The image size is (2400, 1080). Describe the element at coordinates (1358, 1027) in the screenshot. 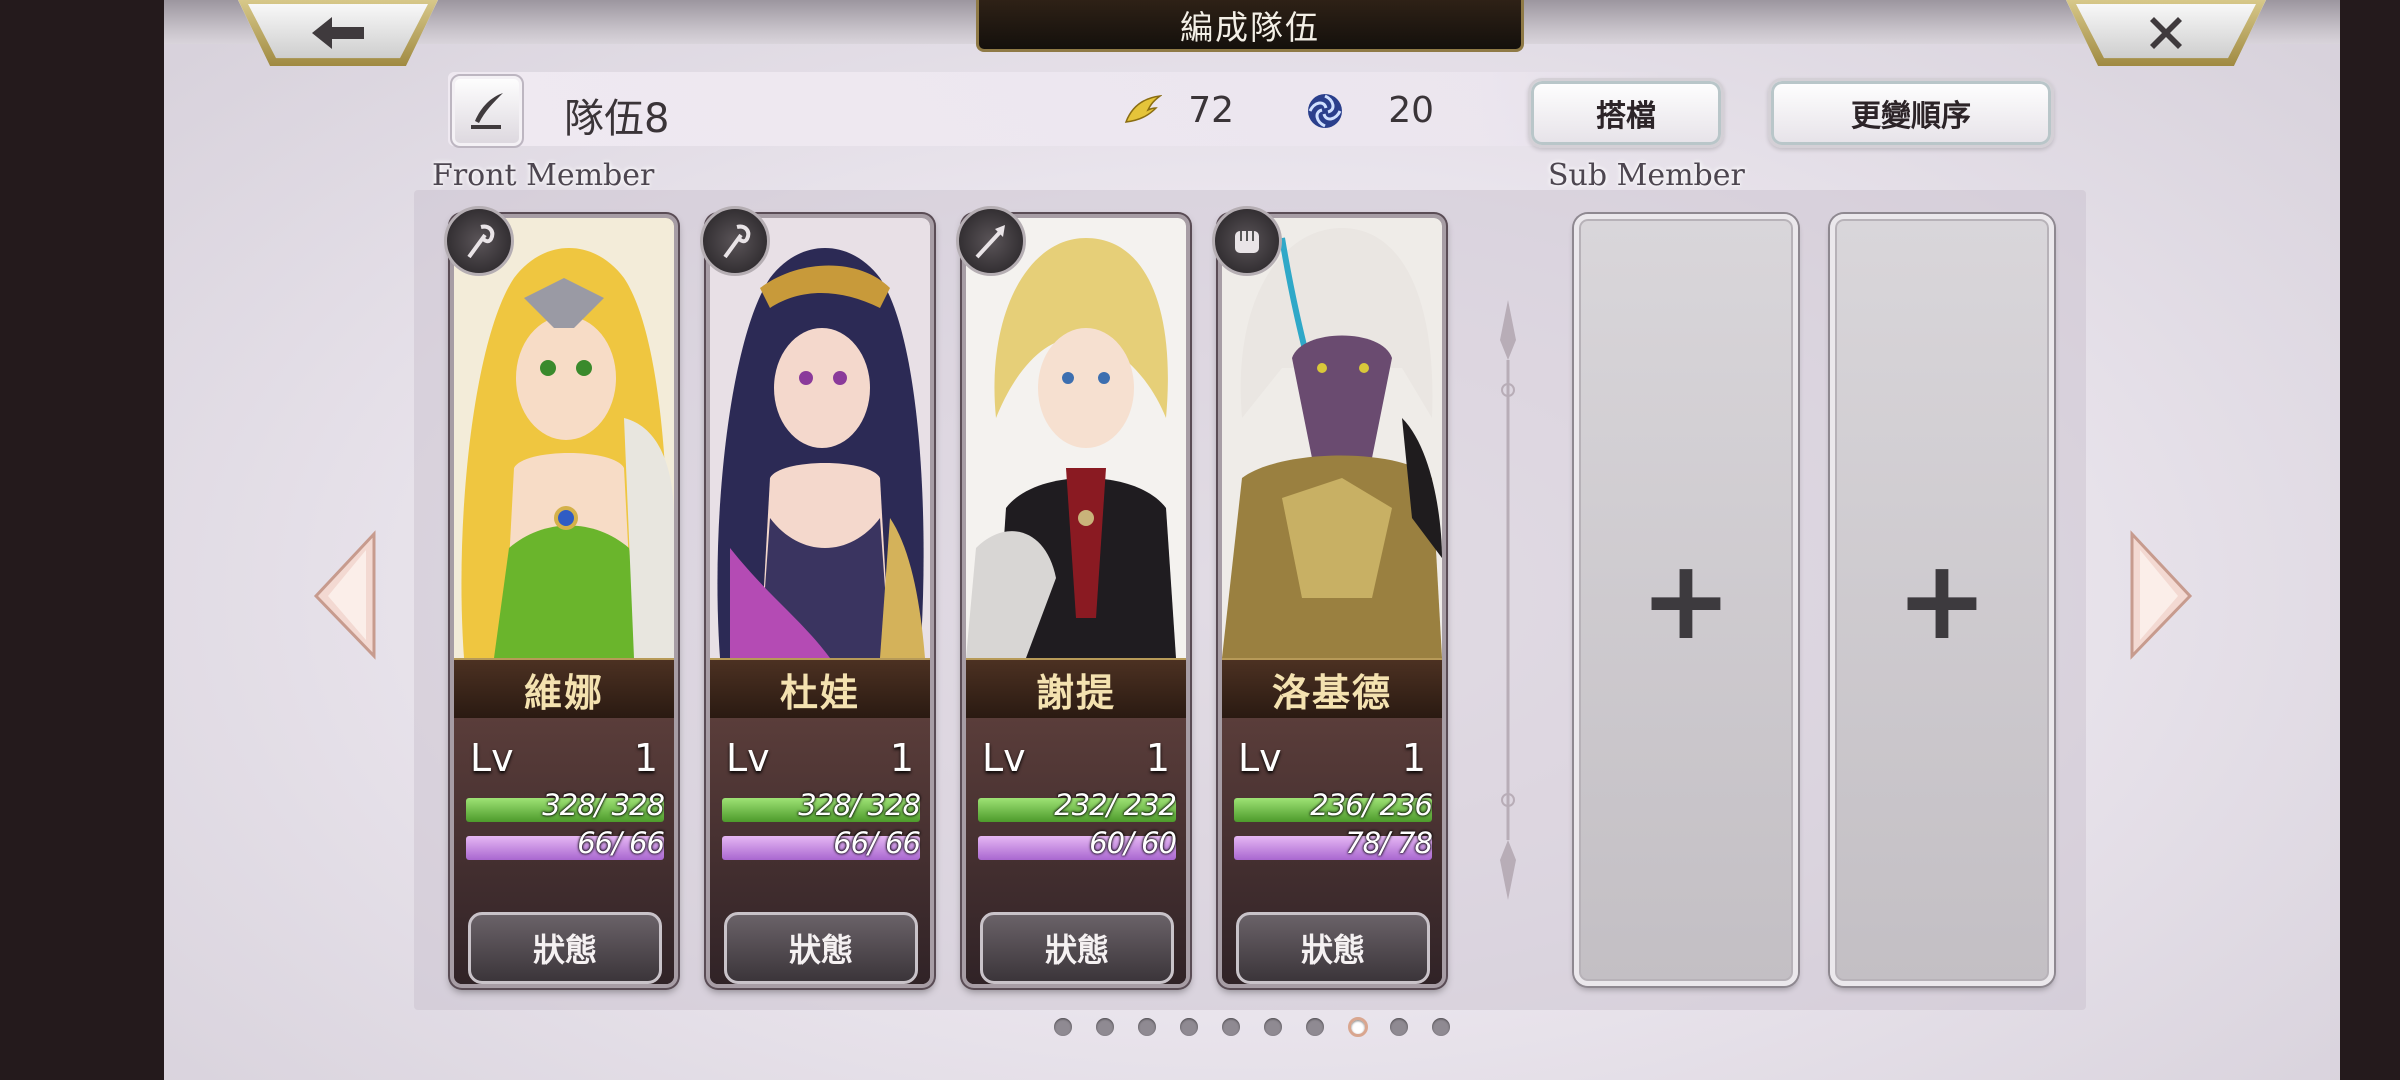

I see `page-dot-active` at that location.